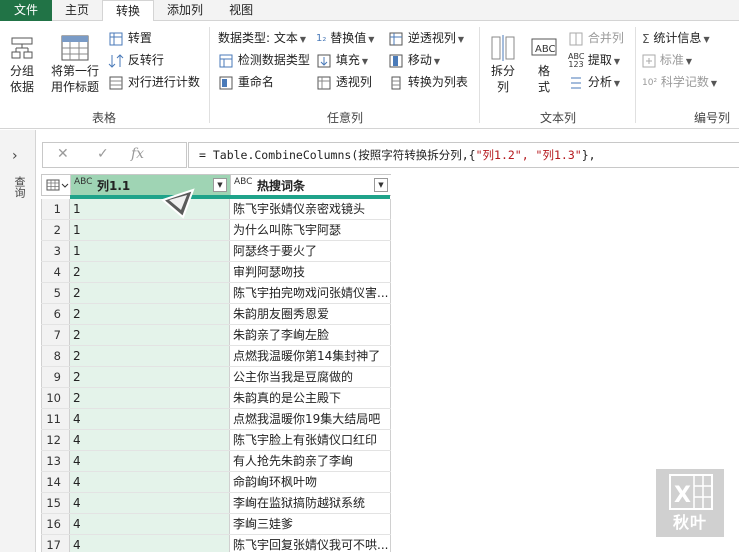  What do you see at coordinates (55, 230) in the screenshot?
I see `row-number: 2` at bounding box center [55, 230].